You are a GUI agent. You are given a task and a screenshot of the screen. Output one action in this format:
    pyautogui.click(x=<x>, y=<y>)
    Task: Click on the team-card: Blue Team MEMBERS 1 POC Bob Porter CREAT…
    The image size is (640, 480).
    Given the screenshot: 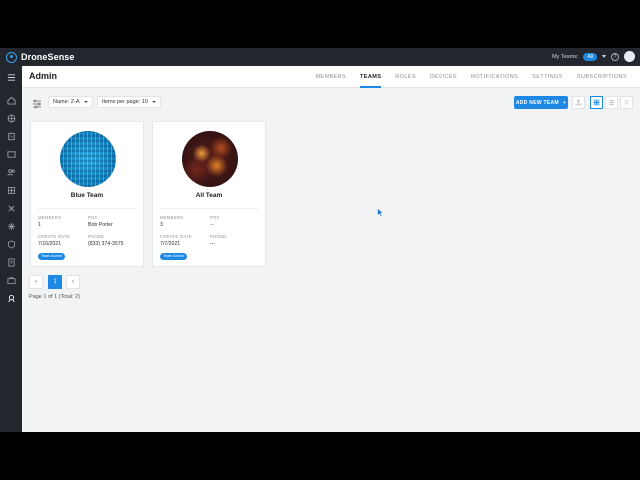 What is the action you would take?
    pyautogui.click(x=87, y=194)
    